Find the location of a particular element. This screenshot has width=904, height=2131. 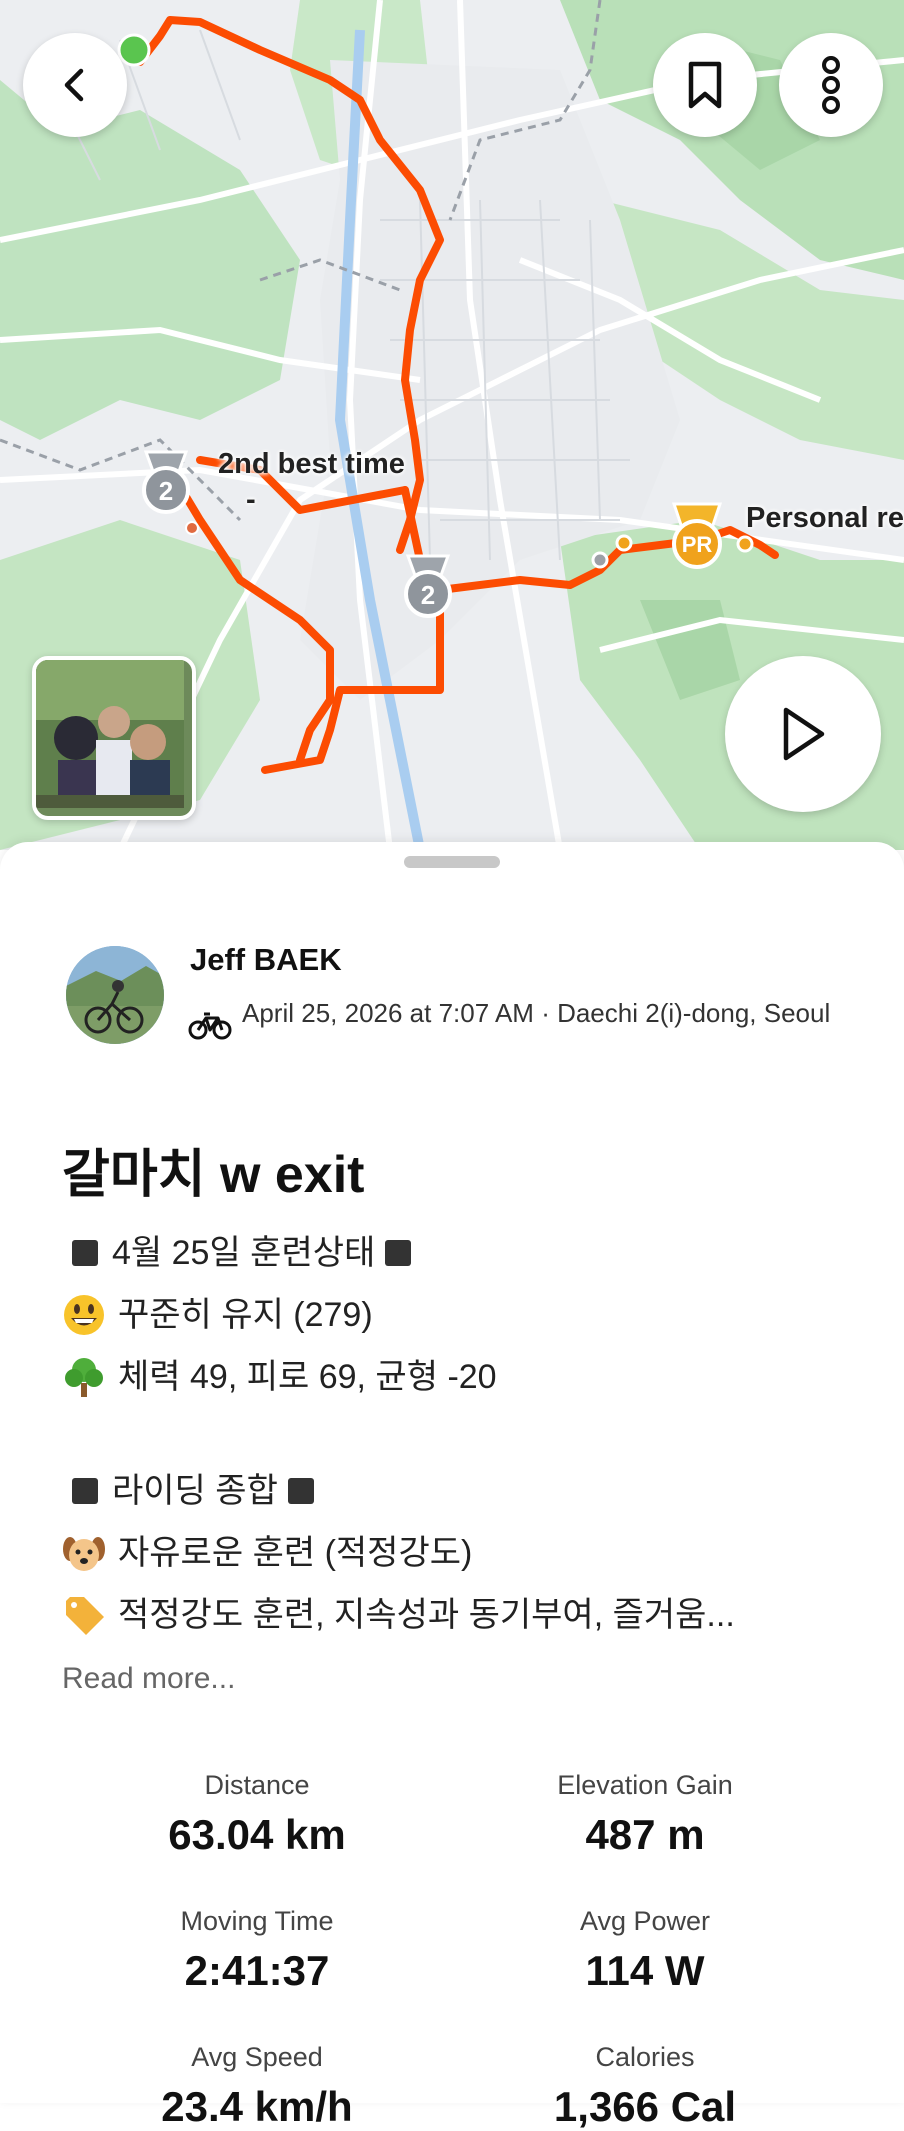

stat-label: Distance is located at coordinates (257, 1785).